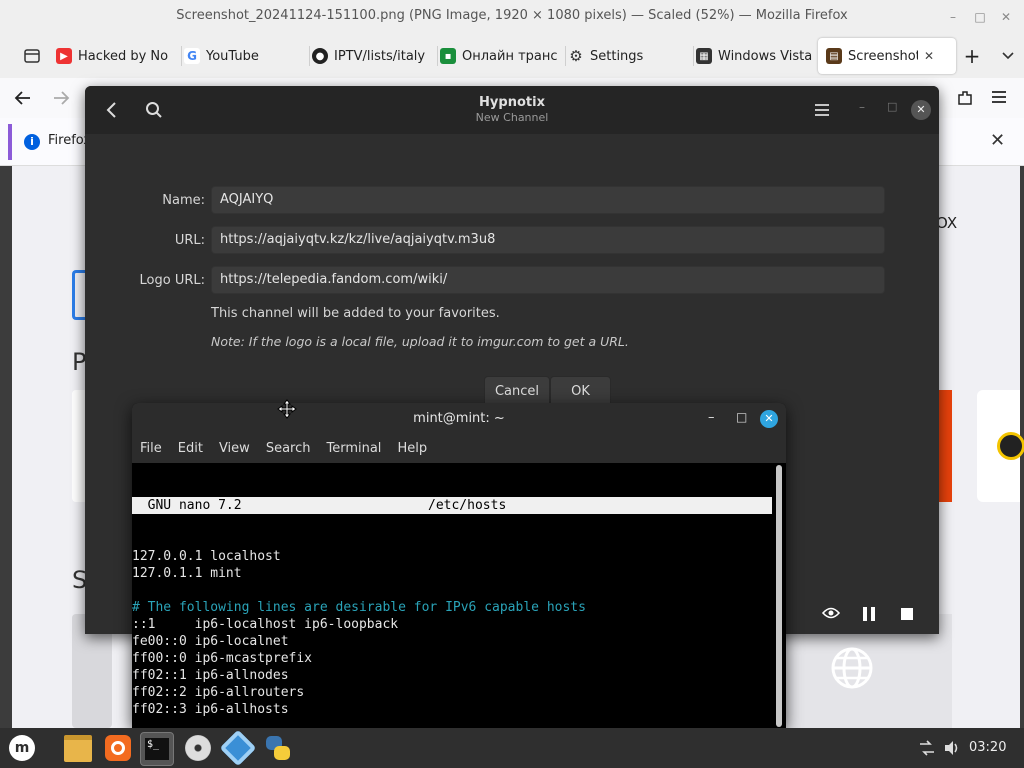  Describe the element at coordinates (997, 140) in the screenshot. I see `close-notification-icon: ✕` at that location.